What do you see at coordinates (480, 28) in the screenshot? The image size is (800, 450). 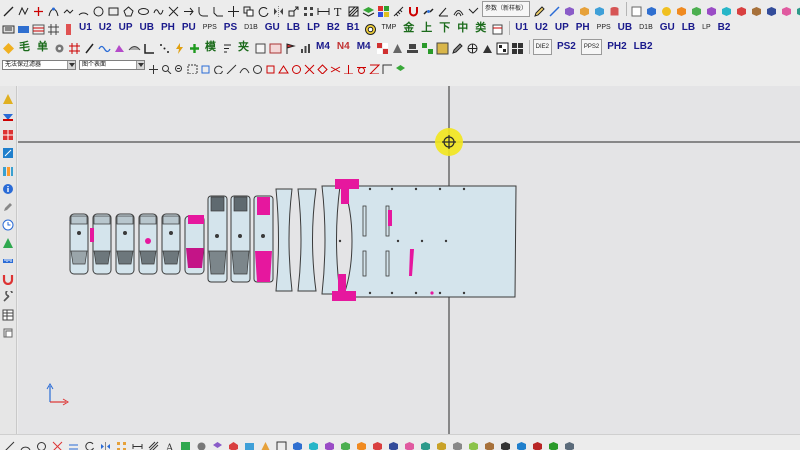 I see `tool-label-lei: 类` at bounding box center [480, 28].